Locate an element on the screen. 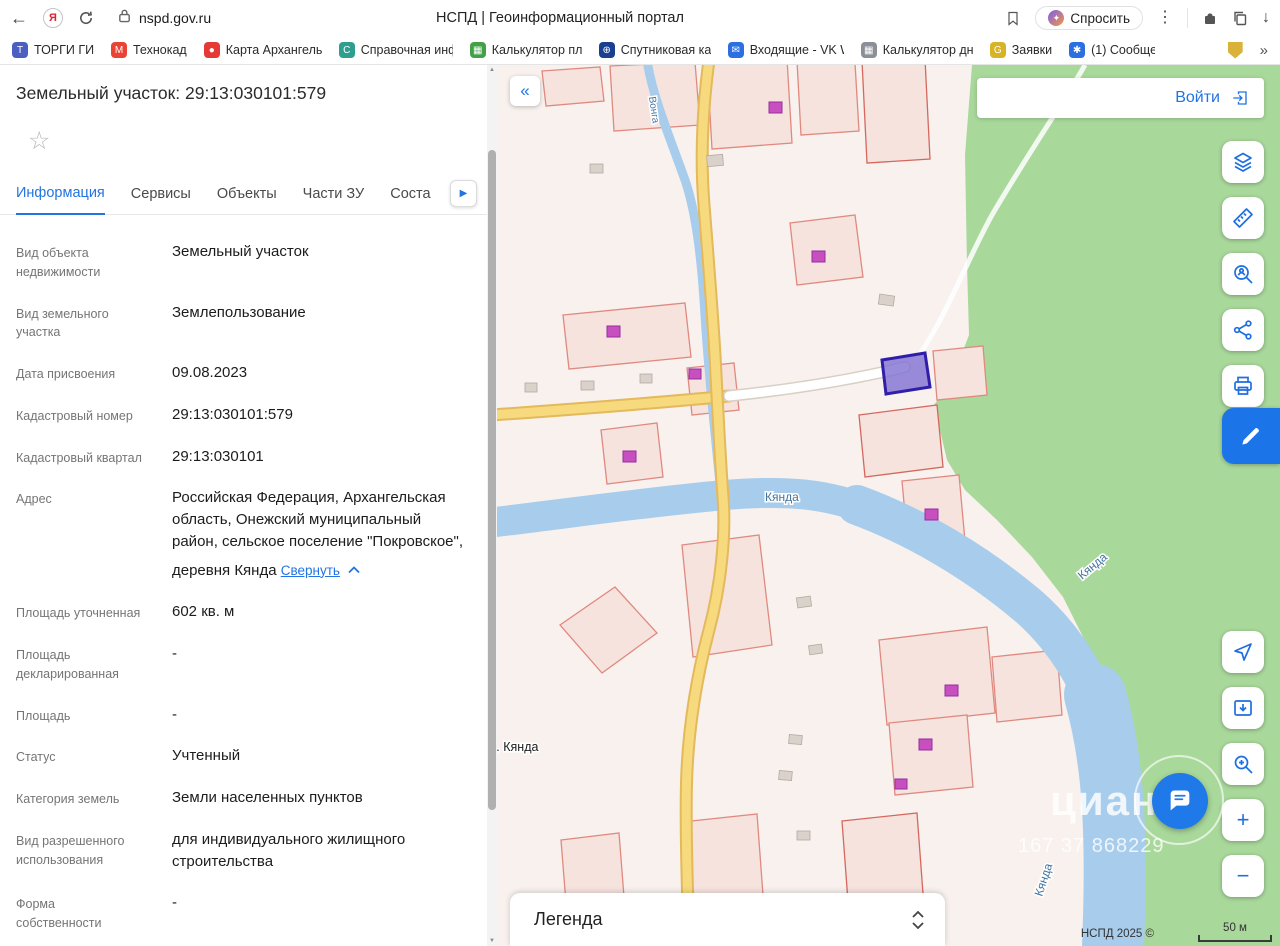 Image resolution: width=1280 pixels, height=946 pixels. field-row: Кадастровый номер 29:13:030101:579 is located at coordinates (243, 415).